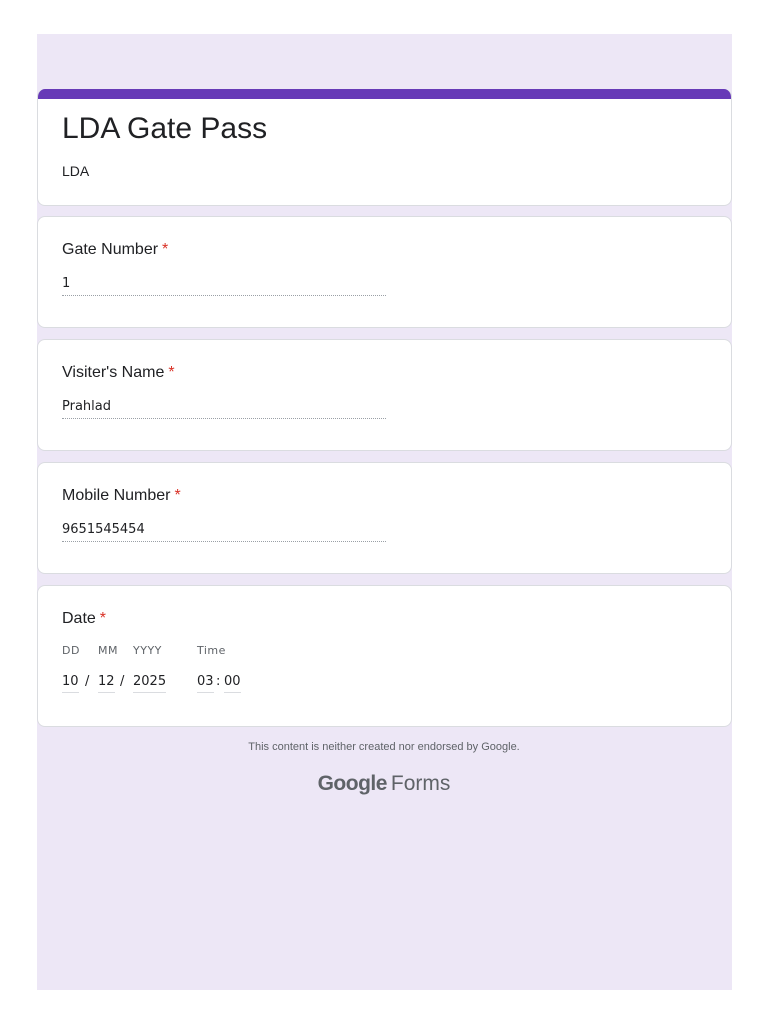 The height and width of the screenshot is (1024, 768). Describe the element at coordinates (165, 128) in the screenshot. I see `form-title: LDA Gate Pass` at that location.